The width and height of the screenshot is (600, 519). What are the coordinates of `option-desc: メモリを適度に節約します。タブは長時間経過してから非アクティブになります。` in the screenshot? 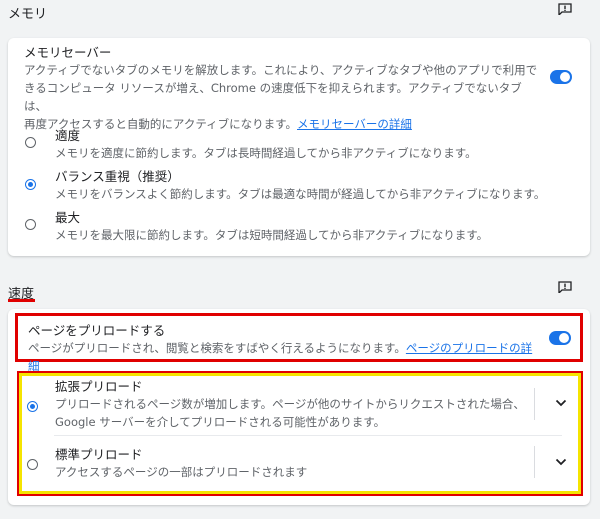 It's located at (266, 153).